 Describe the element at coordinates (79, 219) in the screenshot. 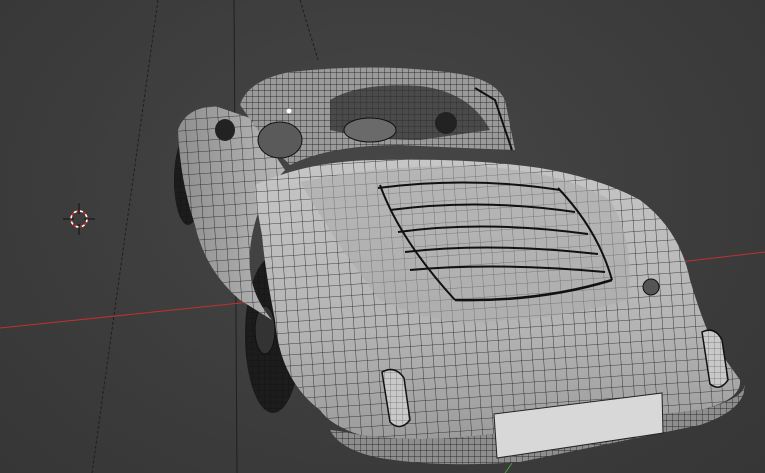

I see `3d-cursor-icon` at that location.